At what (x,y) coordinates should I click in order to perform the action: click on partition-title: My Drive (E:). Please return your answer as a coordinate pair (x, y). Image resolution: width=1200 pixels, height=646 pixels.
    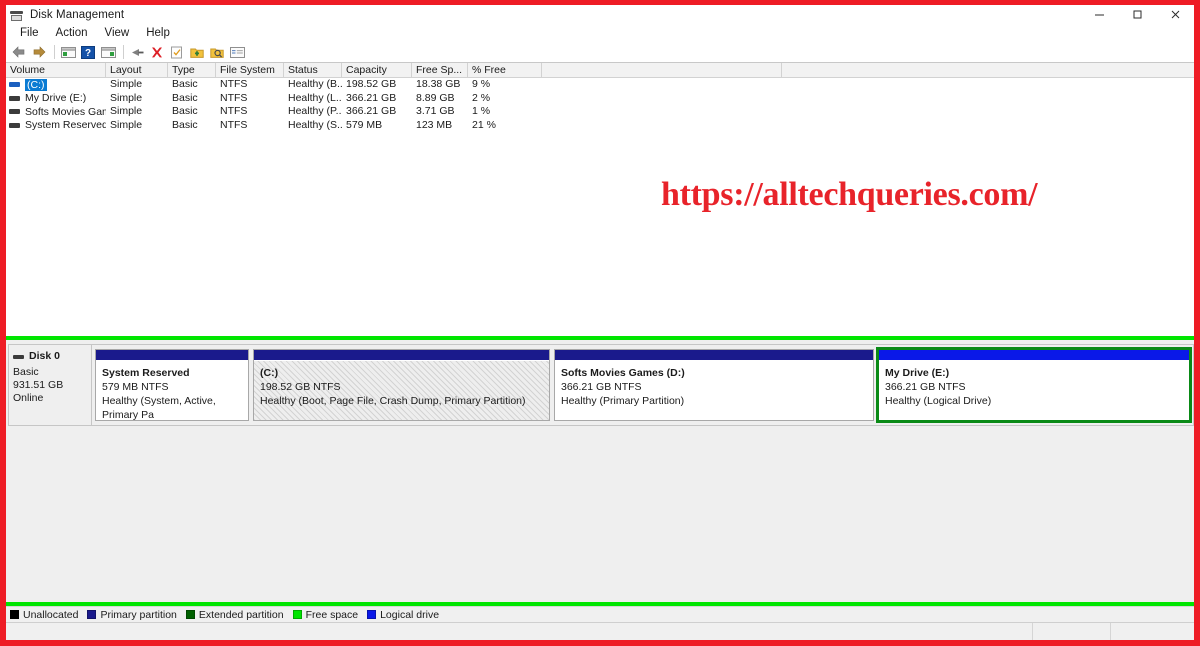
    Looking at the image, I should click on (917, 373).